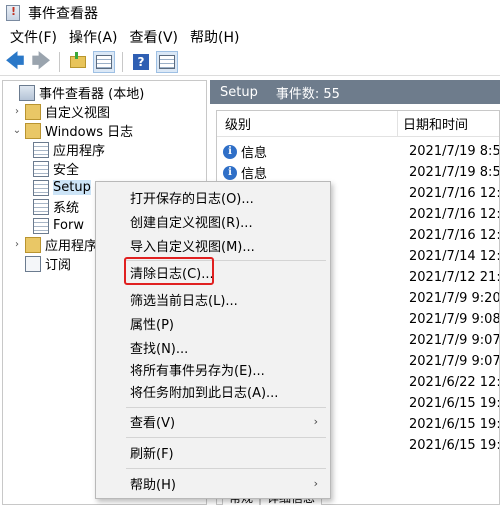 This screenshot has height=505, width=500. What do you see at coordinates (307, 94) in the screenshot?
I see `event-count: 事件数: 55` at bounding box center [307, 94].